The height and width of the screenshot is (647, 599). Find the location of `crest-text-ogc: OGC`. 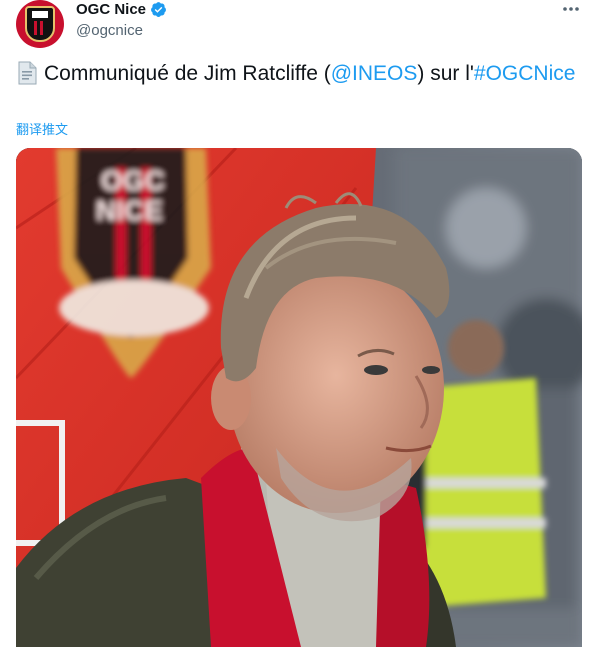

crest-text-ogc: OGC is located at coordinates (133, 180).